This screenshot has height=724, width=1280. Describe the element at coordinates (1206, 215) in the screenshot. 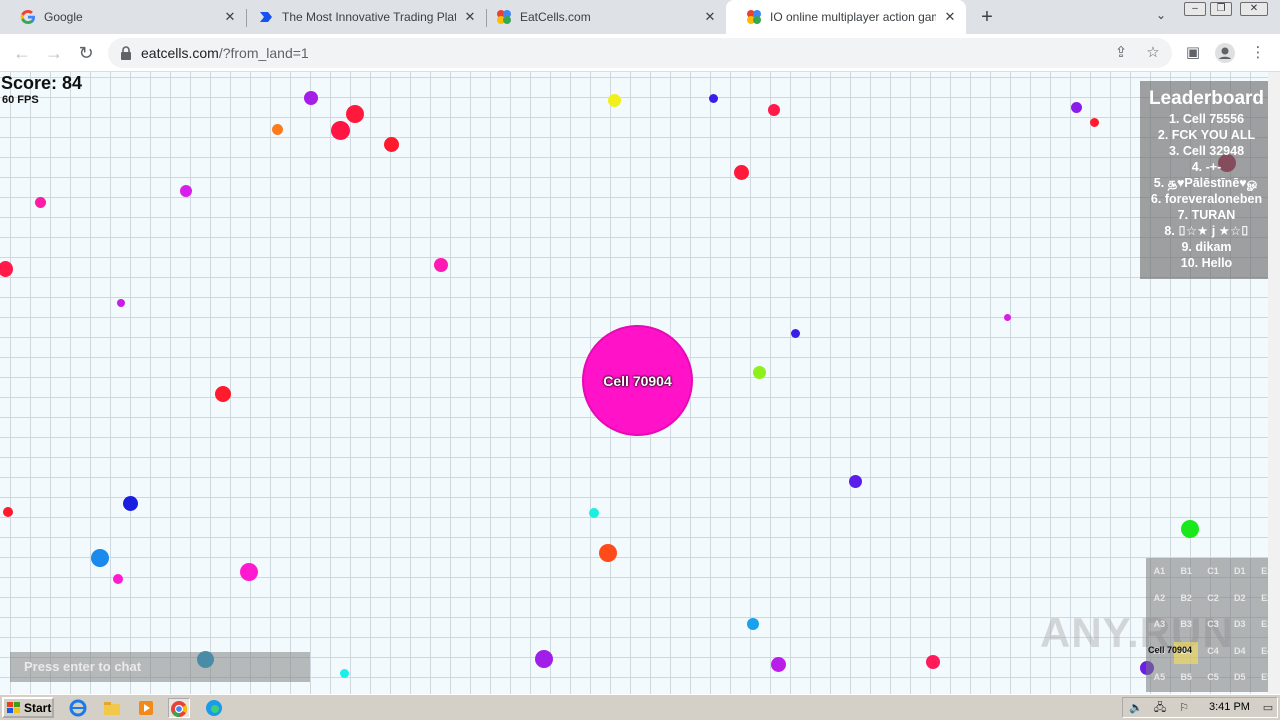

I see `leaderboard-entry: 7. TURAN` at that location.